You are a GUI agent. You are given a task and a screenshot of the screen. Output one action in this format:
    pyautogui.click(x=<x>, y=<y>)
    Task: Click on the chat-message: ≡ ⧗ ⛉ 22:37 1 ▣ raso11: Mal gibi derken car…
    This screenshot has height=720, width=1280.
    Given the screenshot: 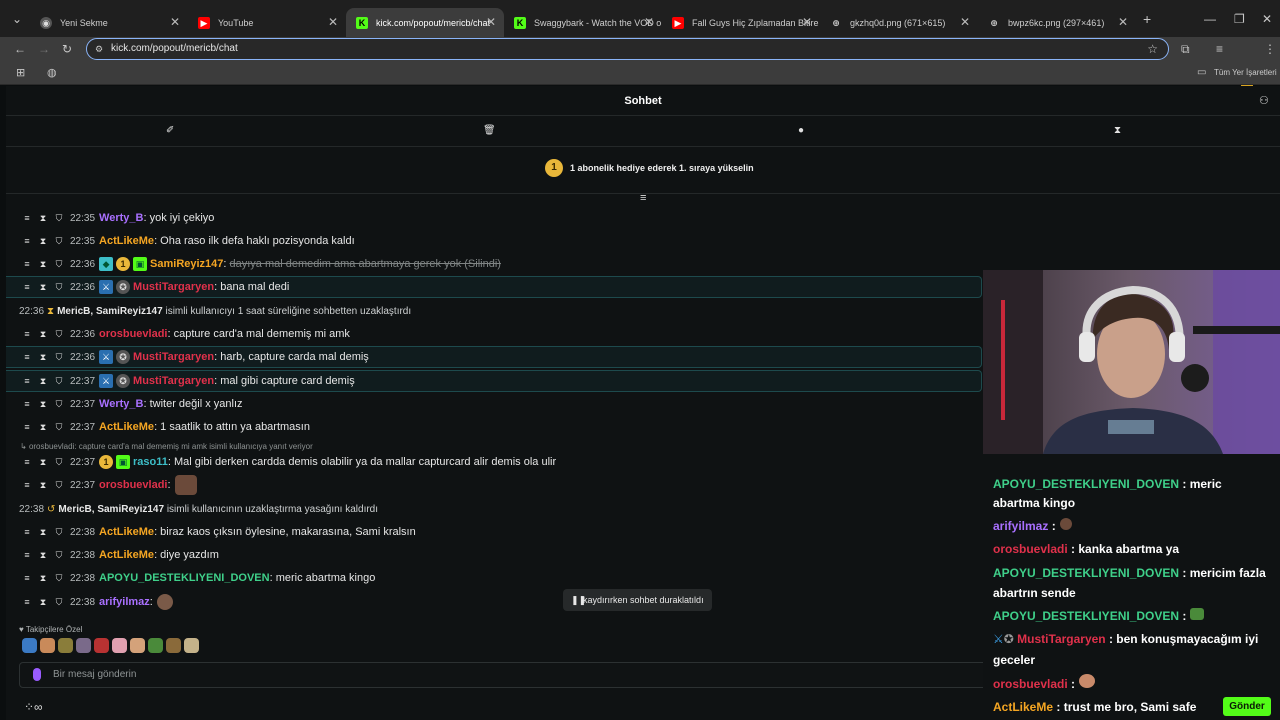 What is the action you would take?
    pyautogui.click(x=494, y=462)
    